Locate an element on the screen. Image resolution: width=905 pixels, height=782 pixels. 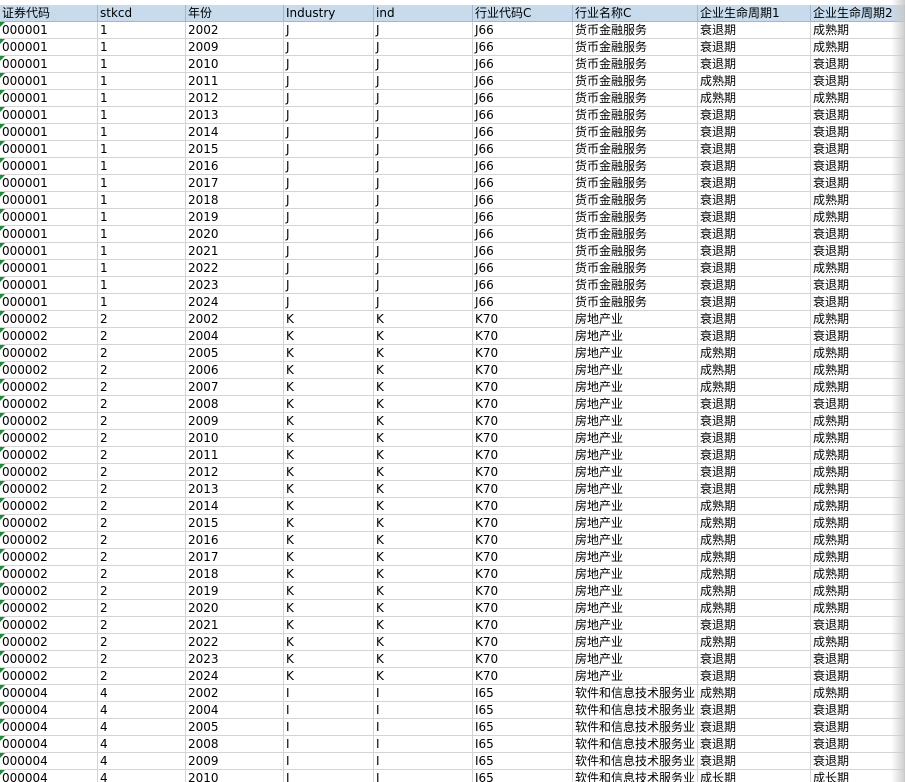
column-header-industry-code: 行业代码C is located at coordinates (523, 13).